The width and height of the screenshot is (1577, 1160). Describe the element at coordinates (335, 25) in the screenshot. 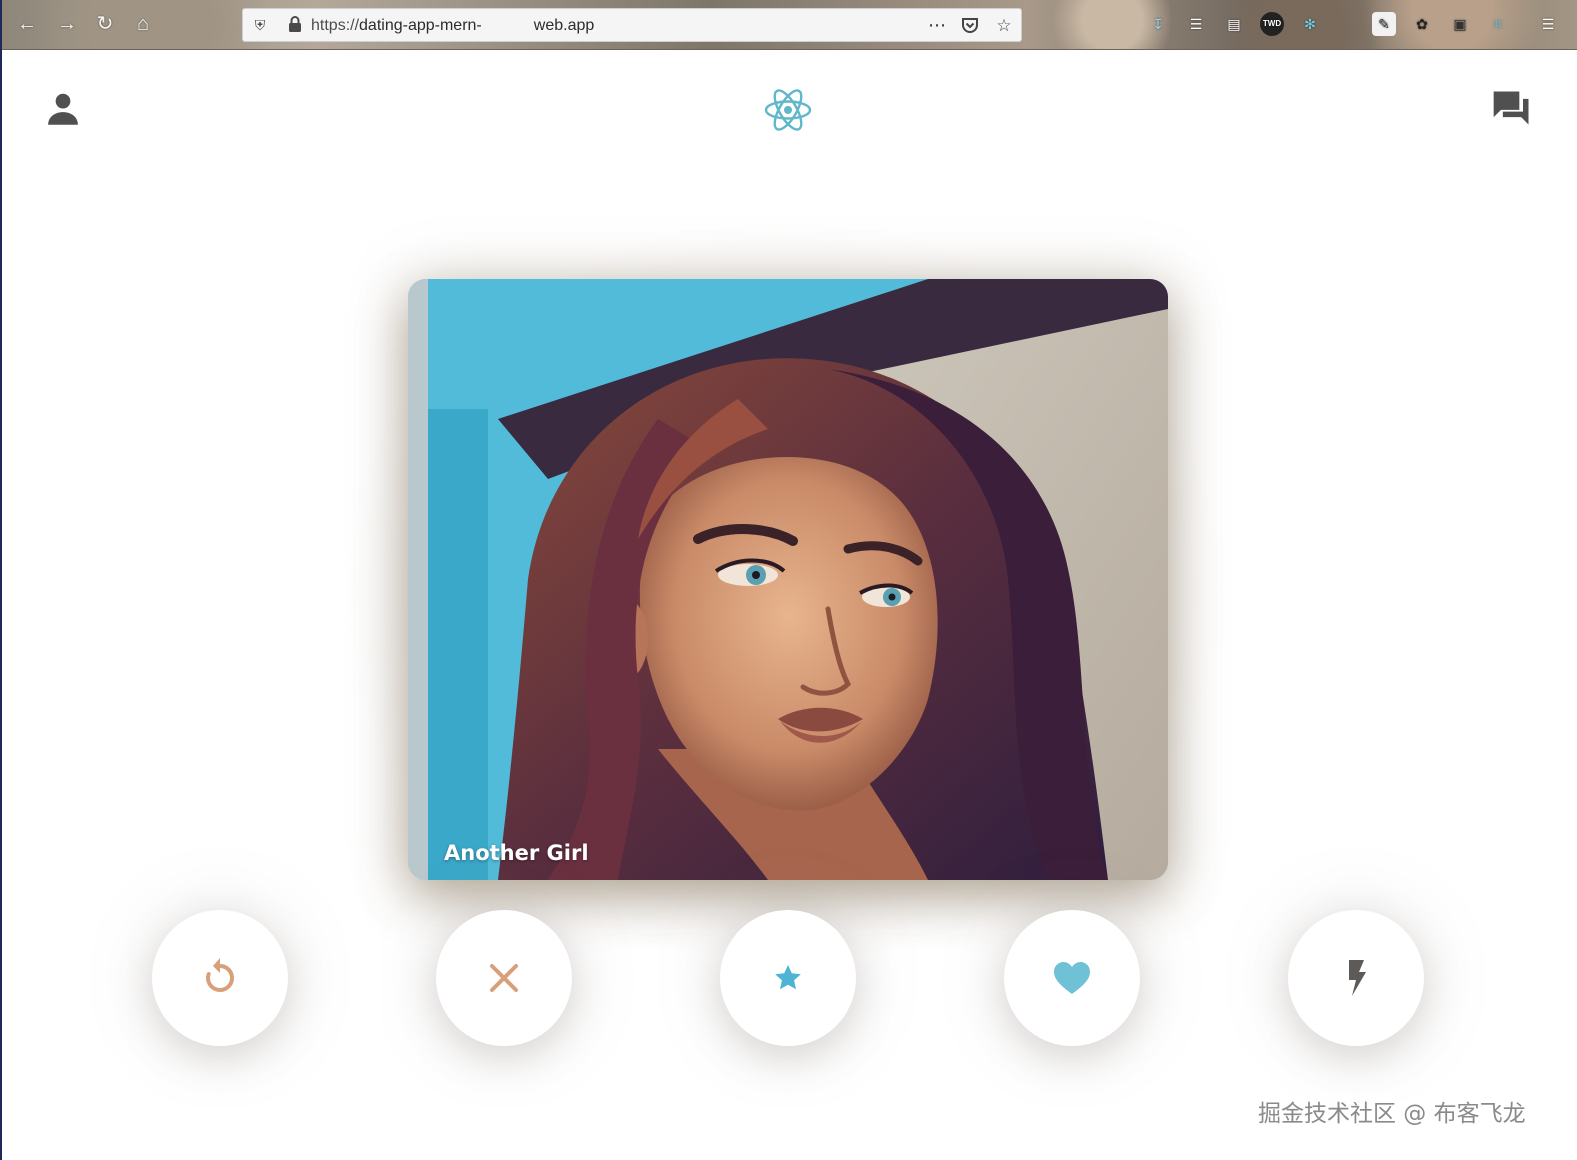

I see `url-prefix: https://` at that location.